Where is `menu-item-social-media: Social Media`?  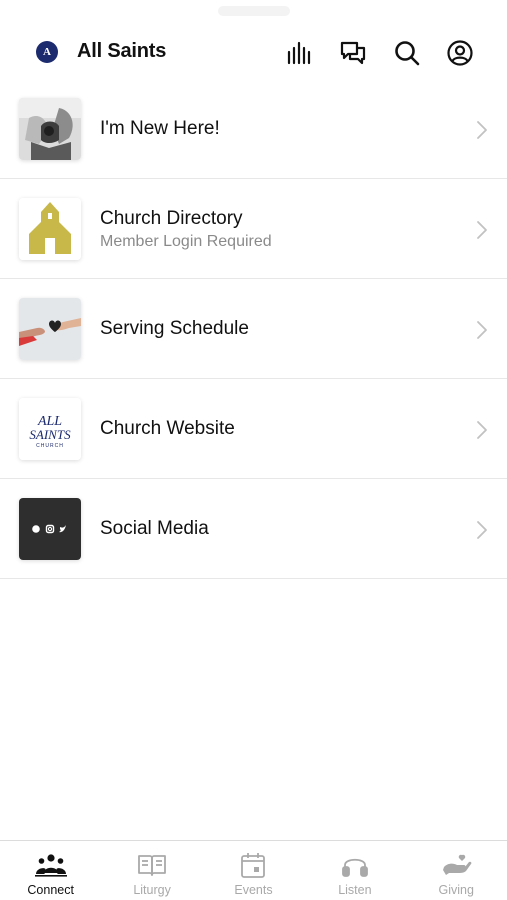 menu-item-social-media: Social Media is located at coordinates (253, 529).